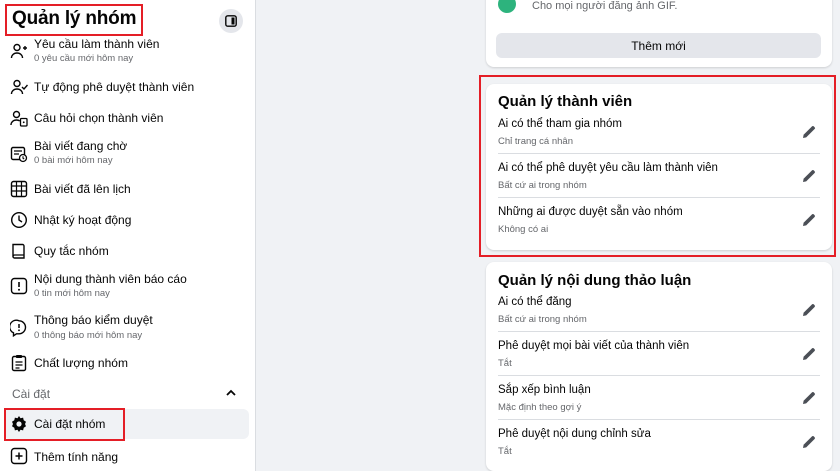  I want to click on add-feature-icon, so click(19, 456).